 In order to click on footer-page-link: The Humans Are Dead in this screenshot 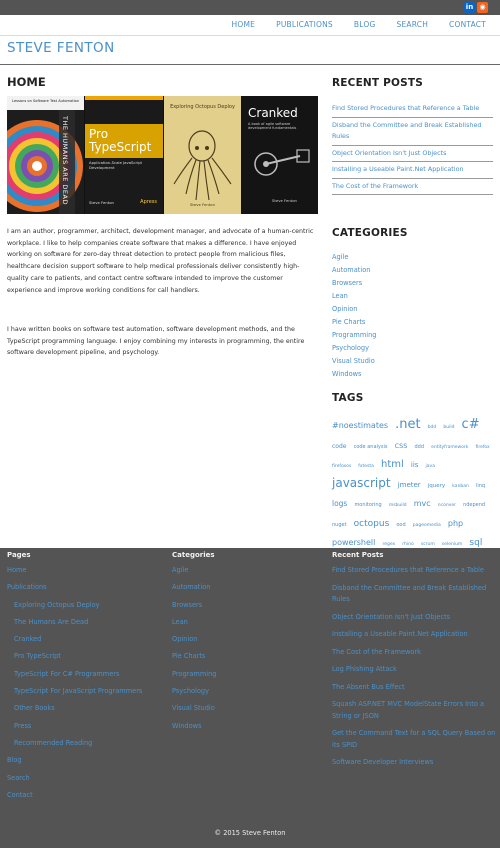, I will do `click(74, 622)`.